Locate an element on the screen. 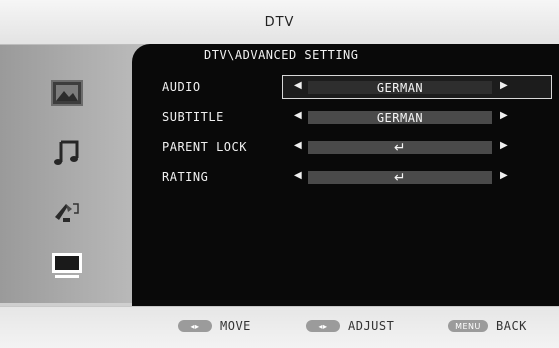 The height and width of the screenshot is (348, 559). setting-row-audio: AUDIO ◀ GERMAN ▶ is located at coordinates (345, 87).